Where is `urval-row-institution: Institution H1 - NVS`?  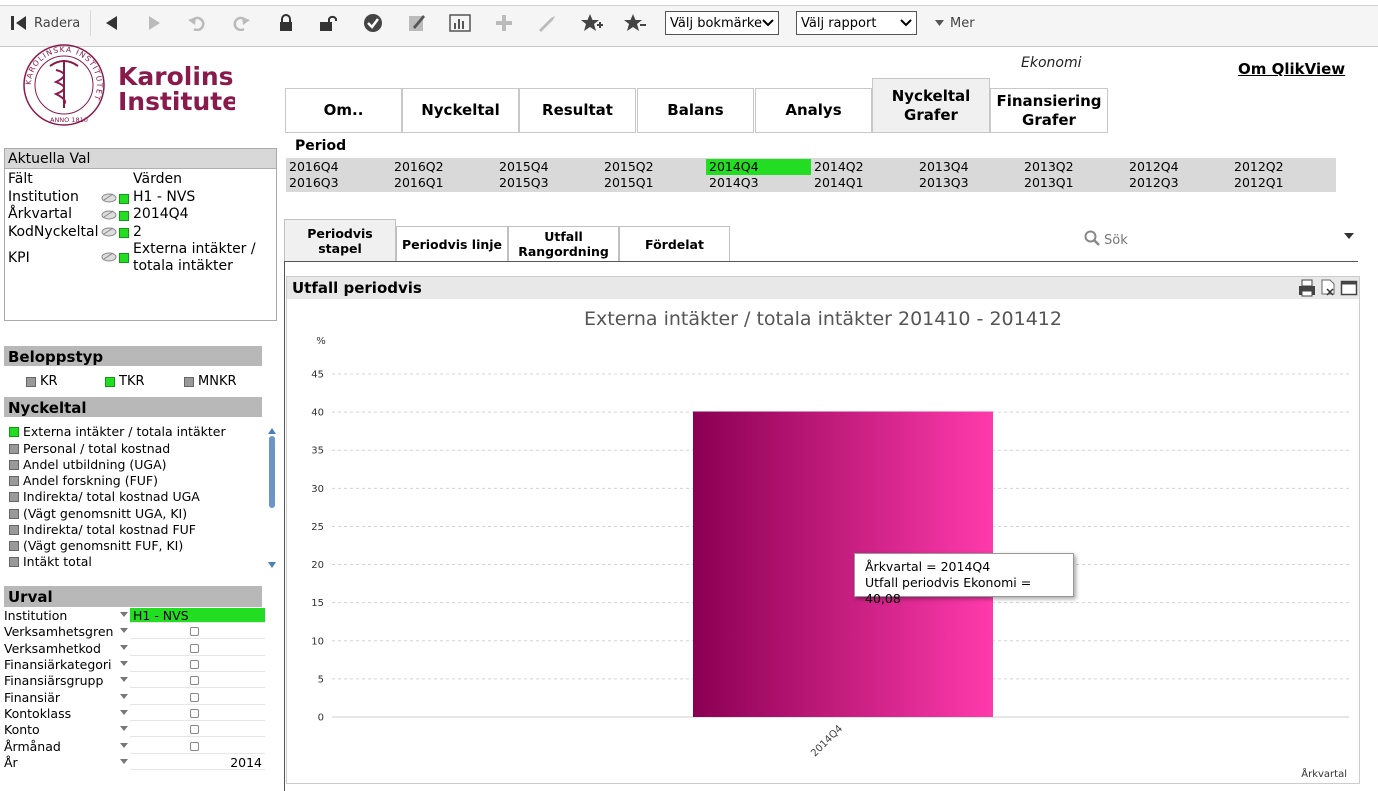
urval-row-institution: Institution H1 - NVS is located at coordinates (134, 616).